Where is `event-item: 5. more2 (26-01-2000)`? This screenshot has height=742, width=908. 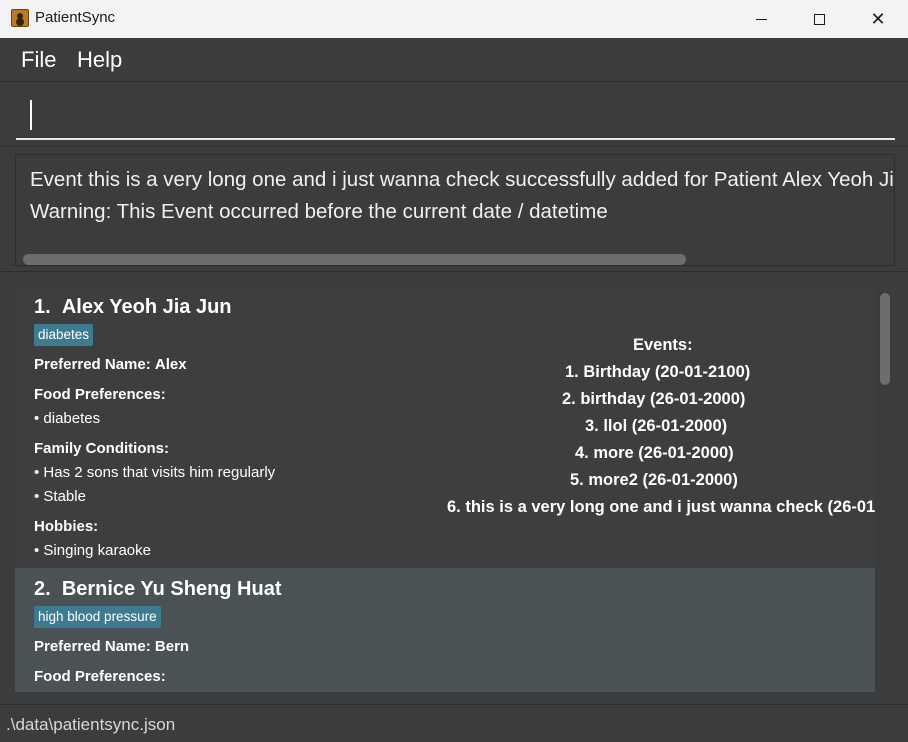 event-item: 5. more2 (26-01-2000) is located at coordinates (654, 480).